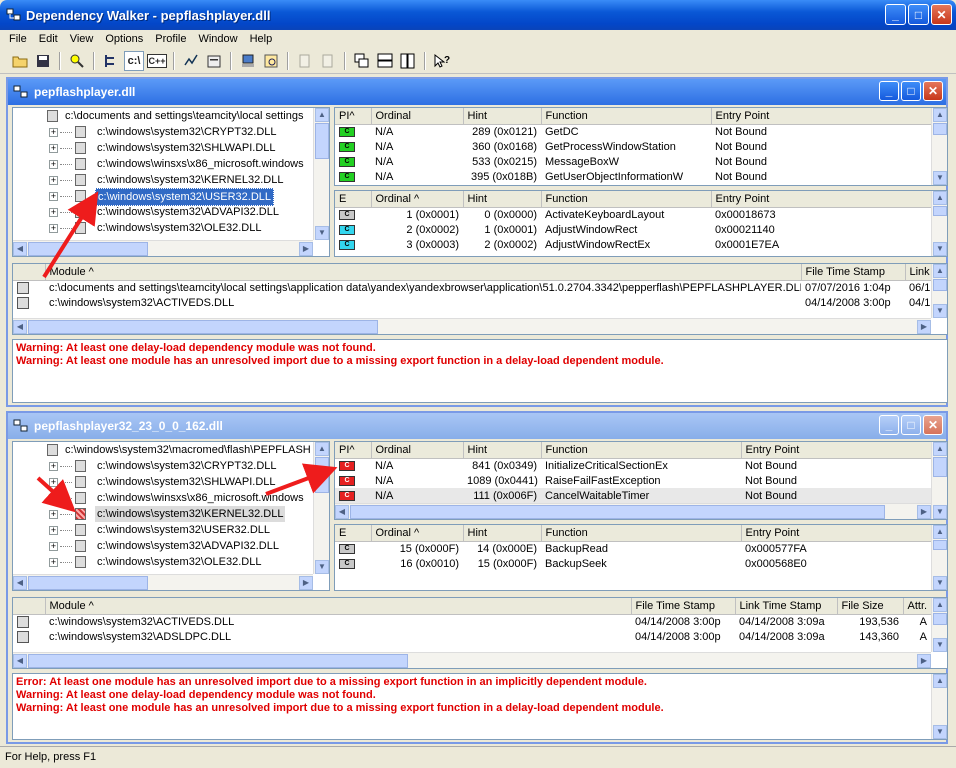 The width and height of the screenshot is (956, 768). I want to click on menu-help: Help, so click(261, 39).